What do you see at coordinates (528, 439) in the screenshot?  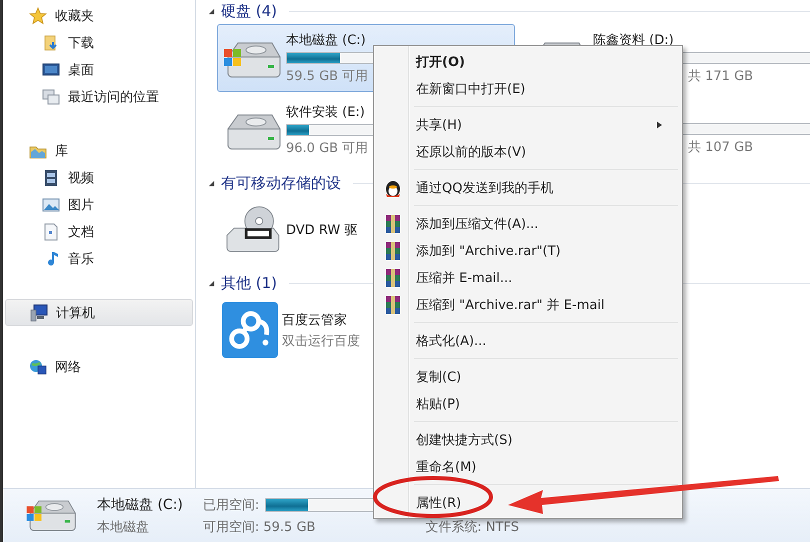 I see `menu-item: 创建快捷方式(S)` at bounding box center [528, 439].